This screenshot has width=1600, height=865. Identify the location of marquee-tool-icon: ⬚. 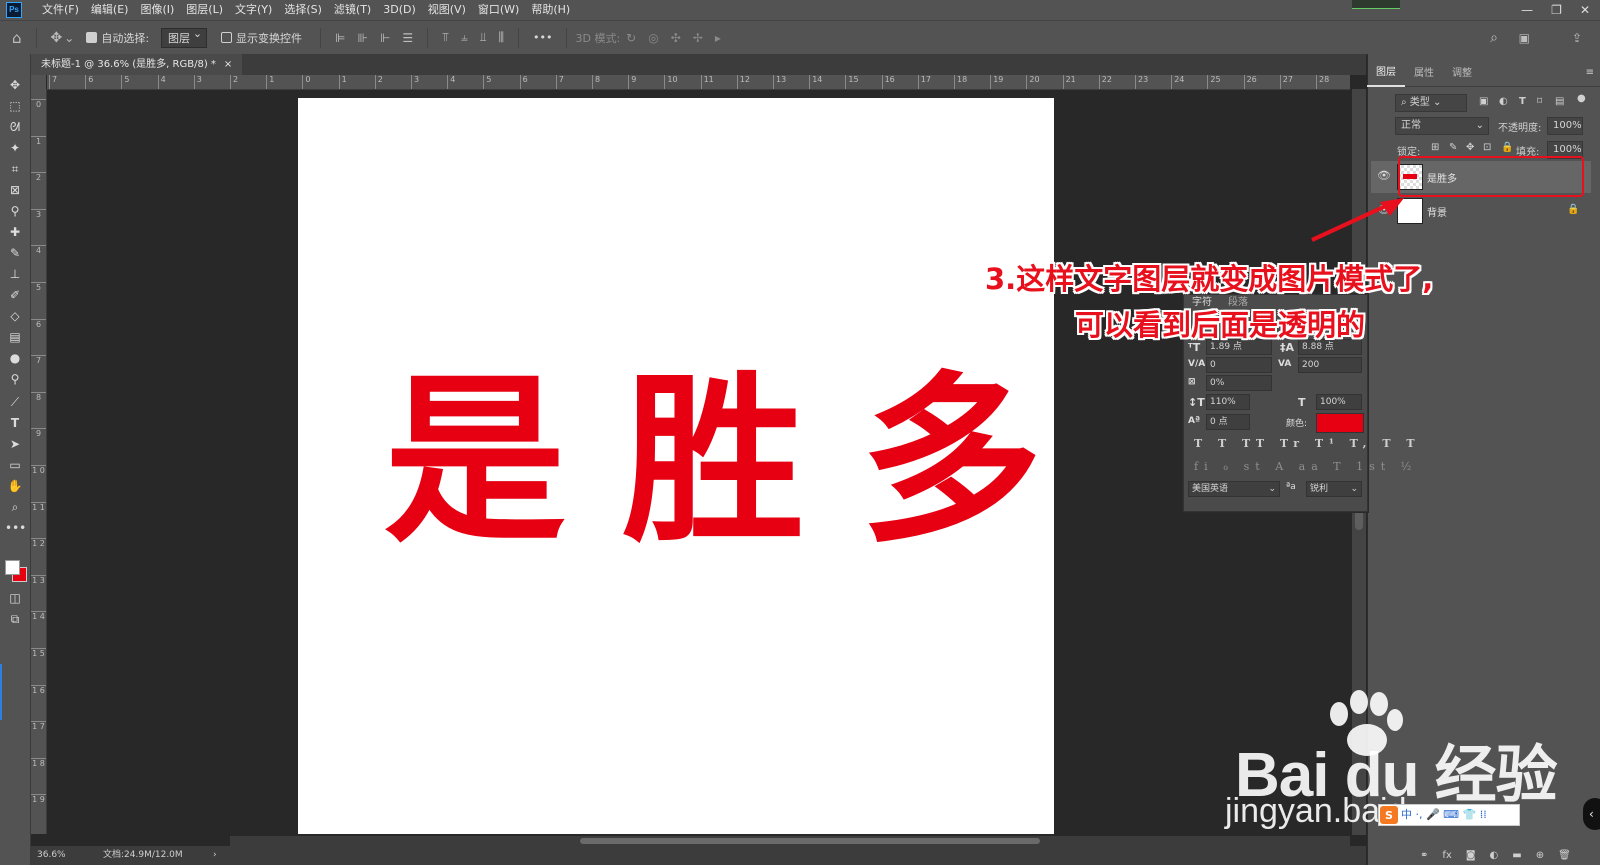
(15, 106).